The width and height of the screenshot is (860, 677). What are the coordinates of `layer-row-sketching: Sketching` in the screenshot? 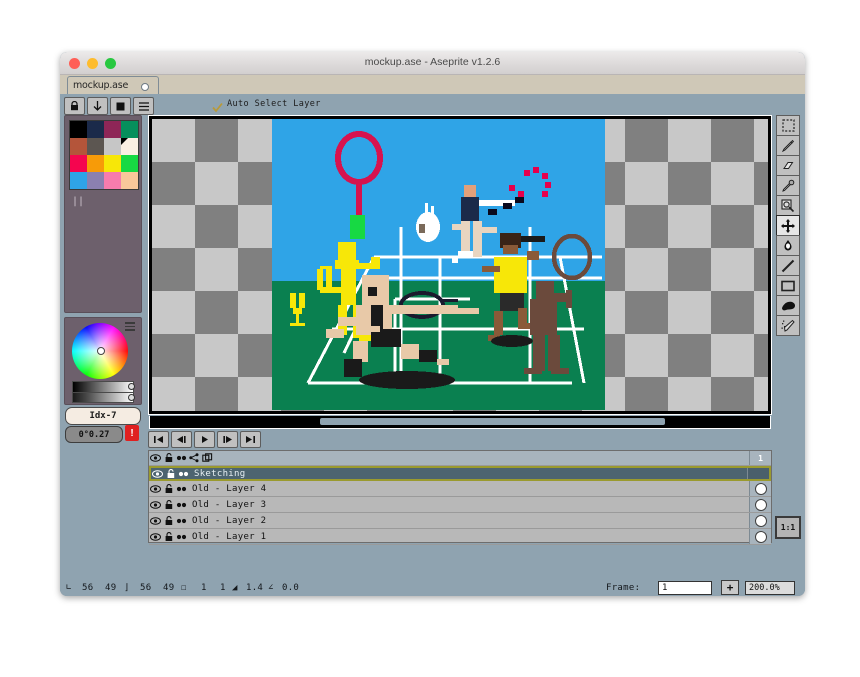 It's located at (460, 473).